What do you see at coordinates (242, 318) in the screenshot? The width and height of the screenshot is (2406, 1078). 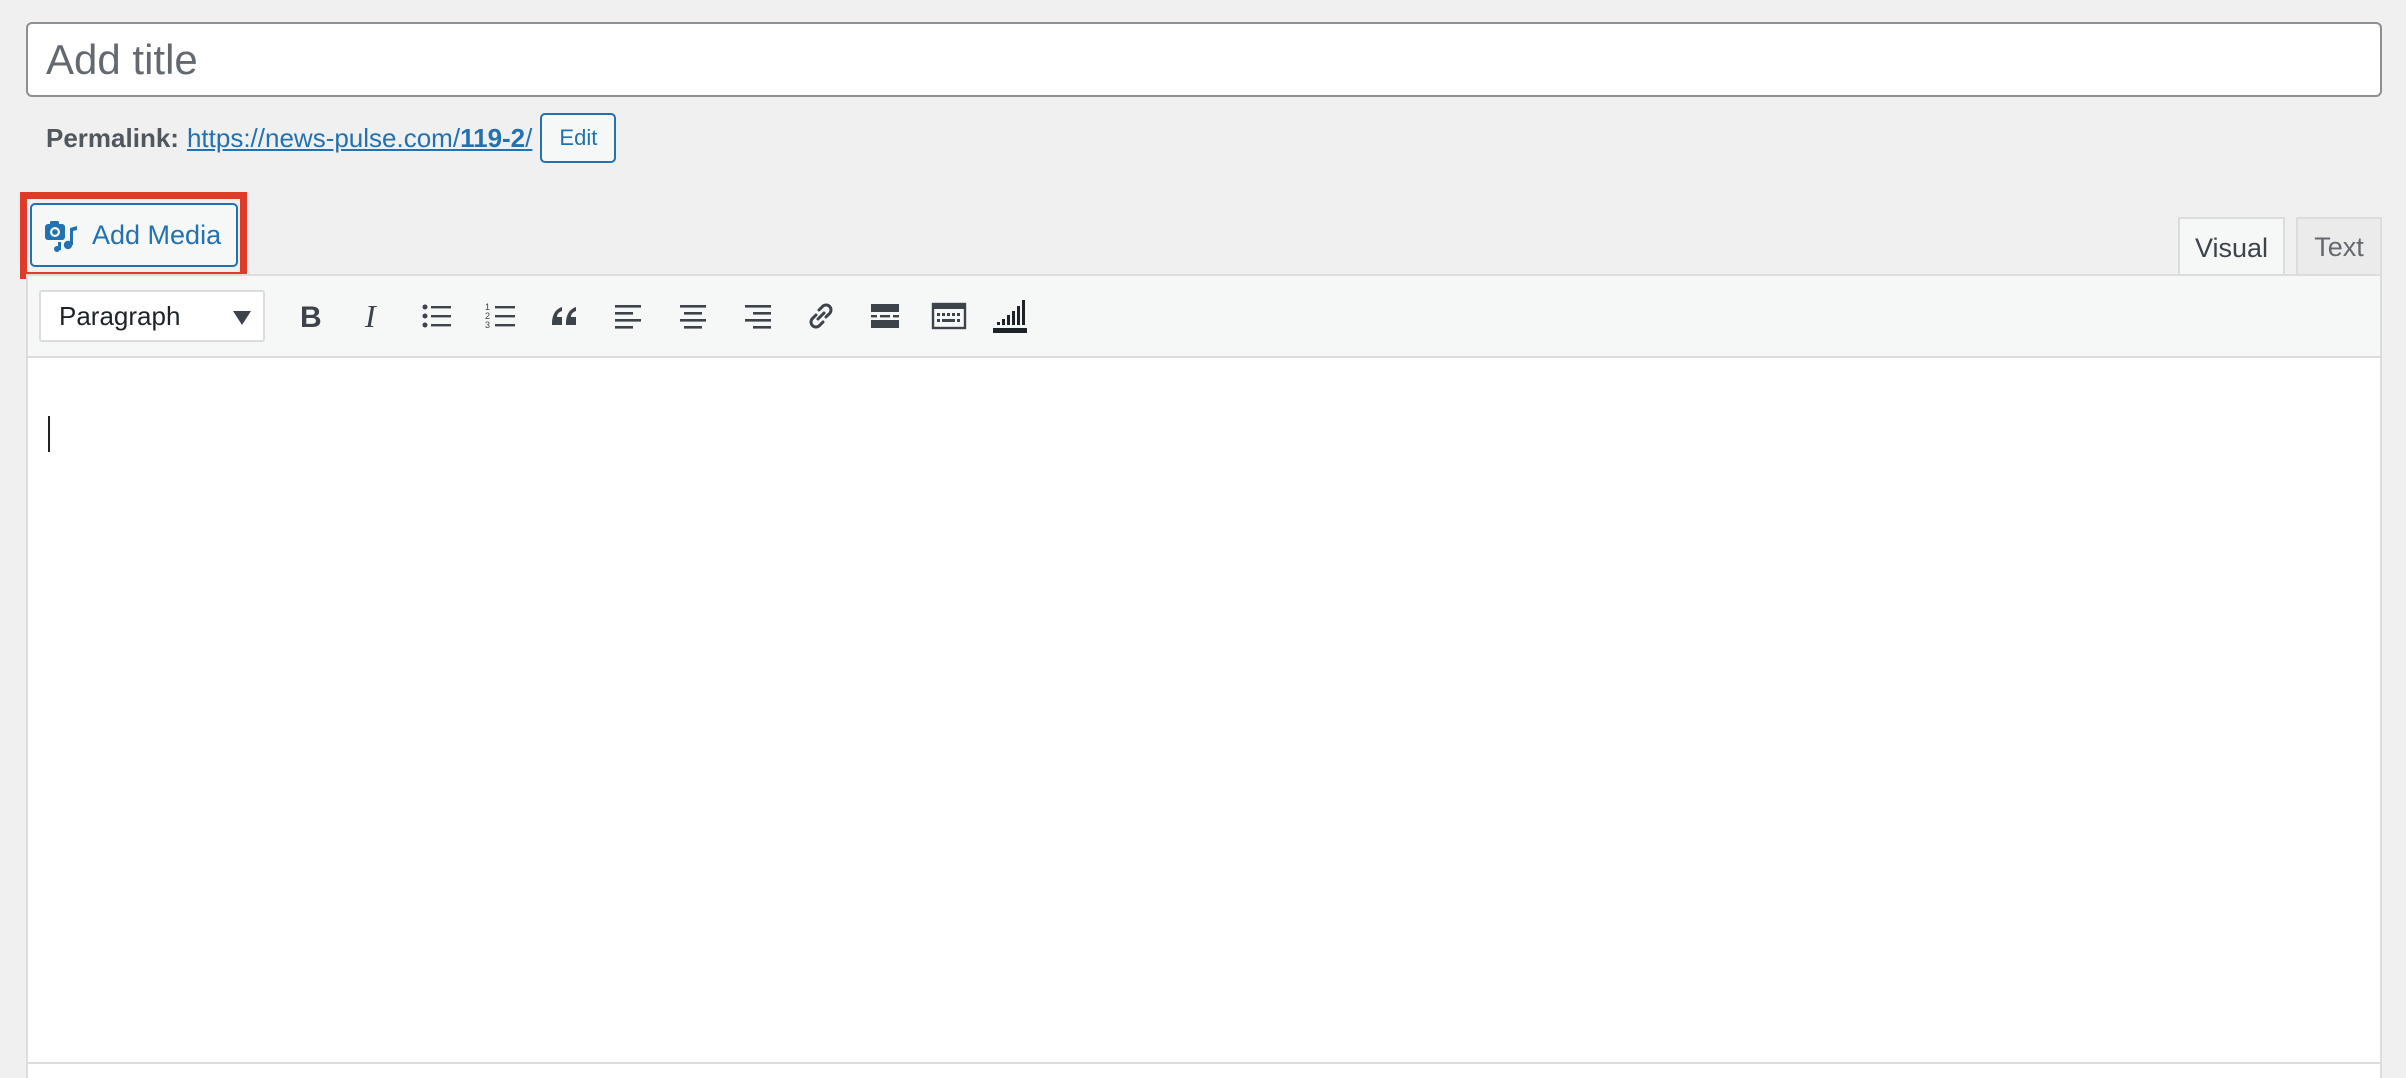 I see `chevron-down-icon` at bounding box center [242, 318].